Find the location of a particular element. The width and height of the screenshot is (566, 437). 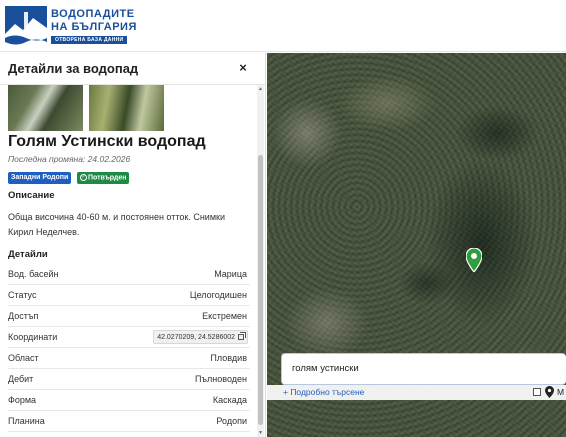

copy-coordinates-button: 42.0270209, 24.5286002 is located at coordinates (200, 337).